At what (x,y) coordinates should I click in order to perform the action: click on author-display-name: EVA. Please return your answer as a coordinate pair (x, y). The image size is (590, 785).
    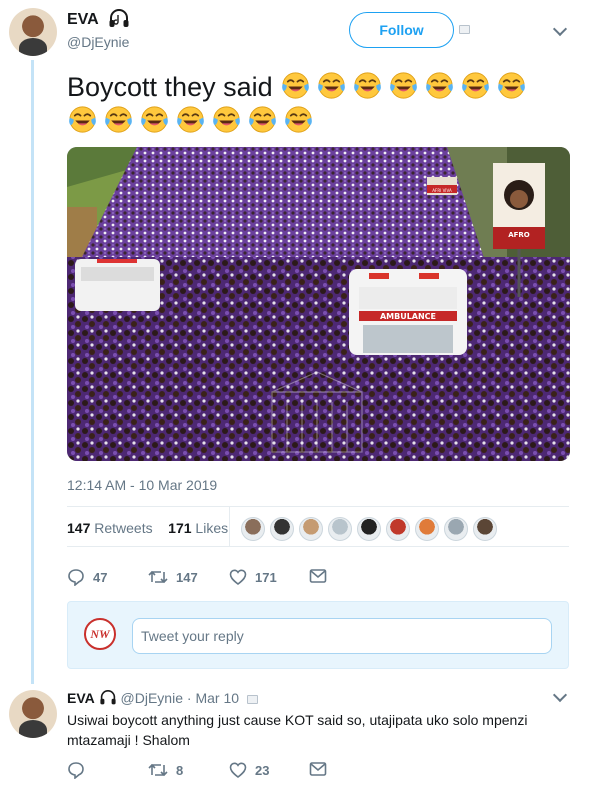
    Looking at the image, I should click on (83, 20).